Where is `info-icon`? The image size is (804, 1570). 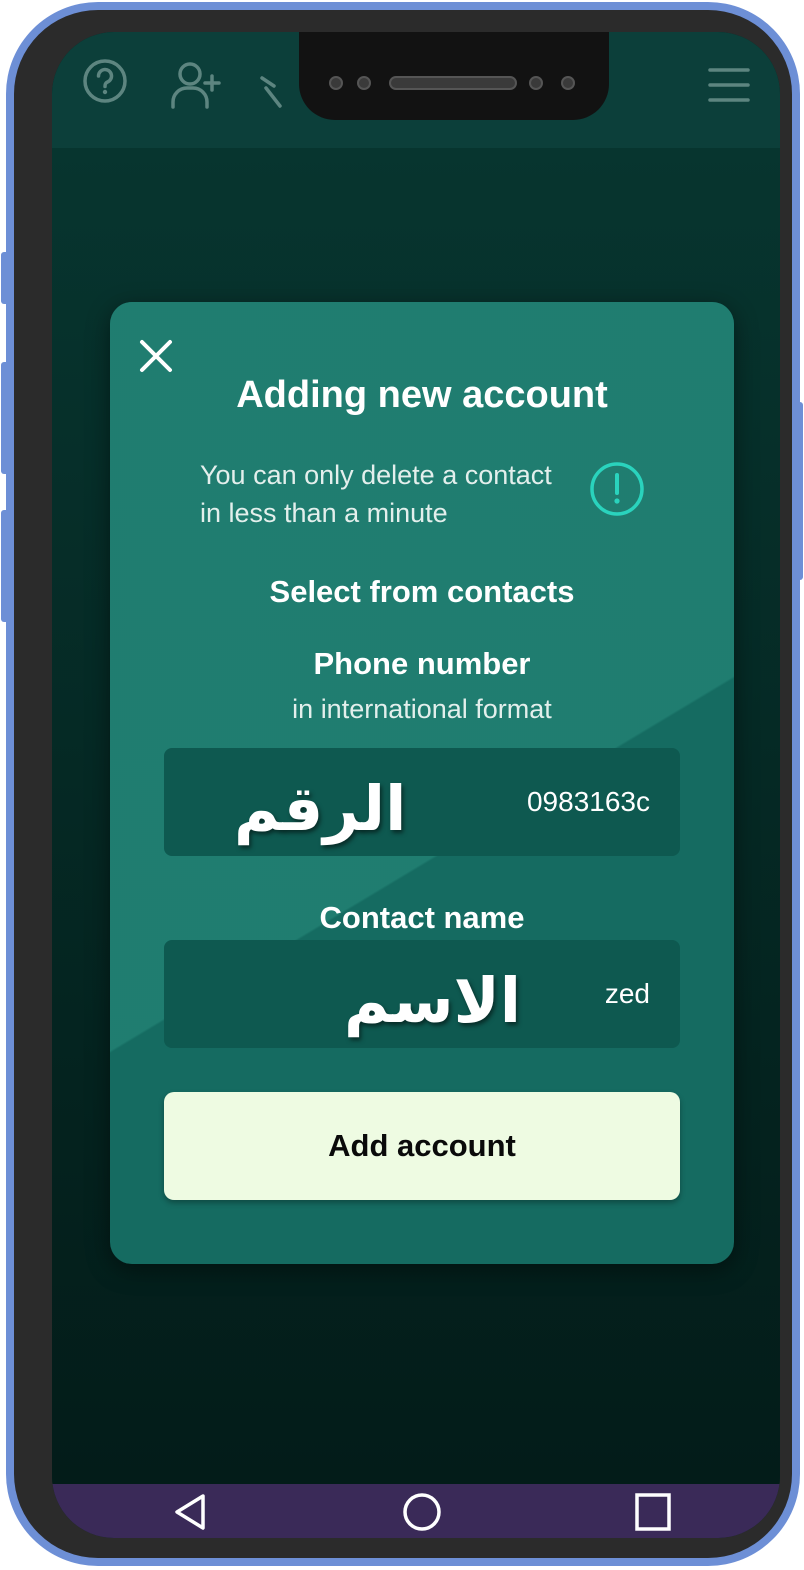
info-icon is located at coordinates (617, 489).